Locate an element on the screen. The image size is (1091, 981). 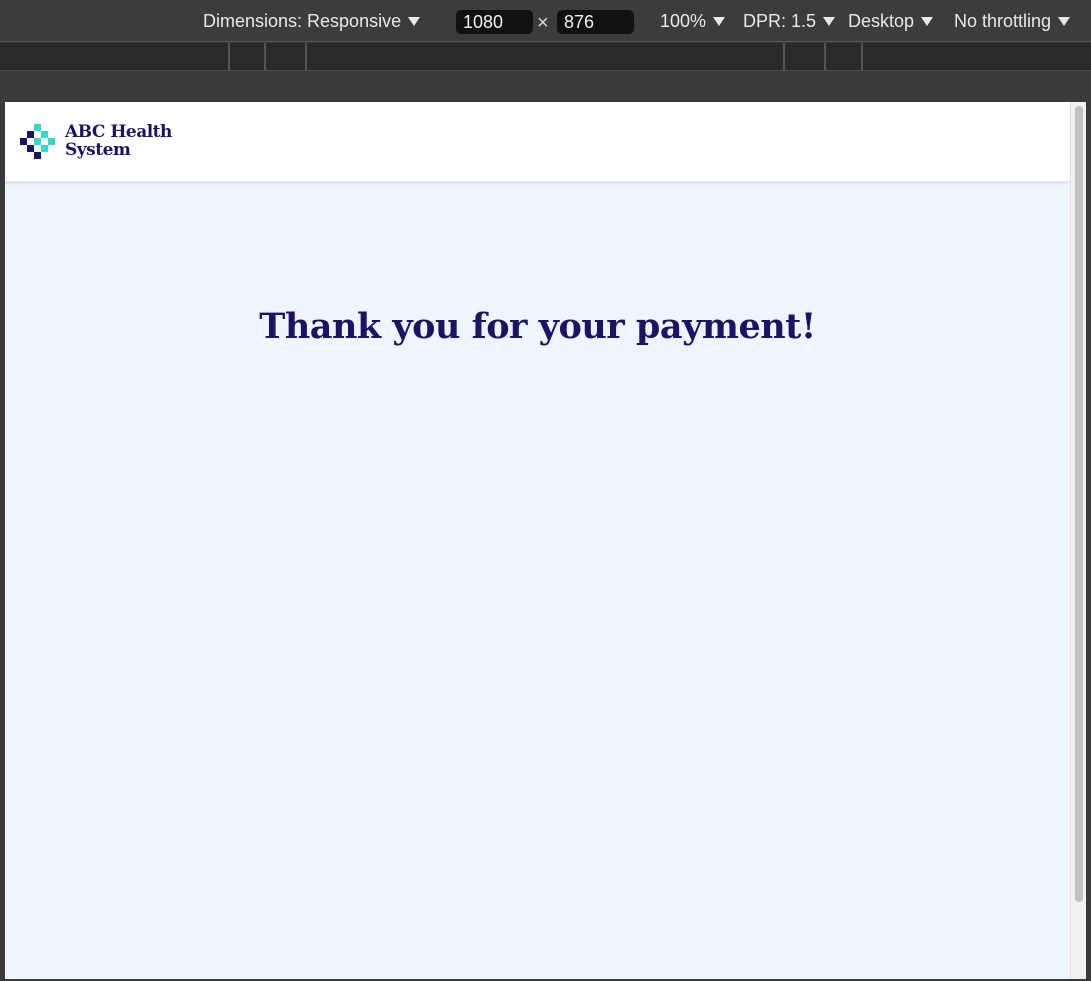
logo-line-1: ABC Health is located at coordinates (118, 132).